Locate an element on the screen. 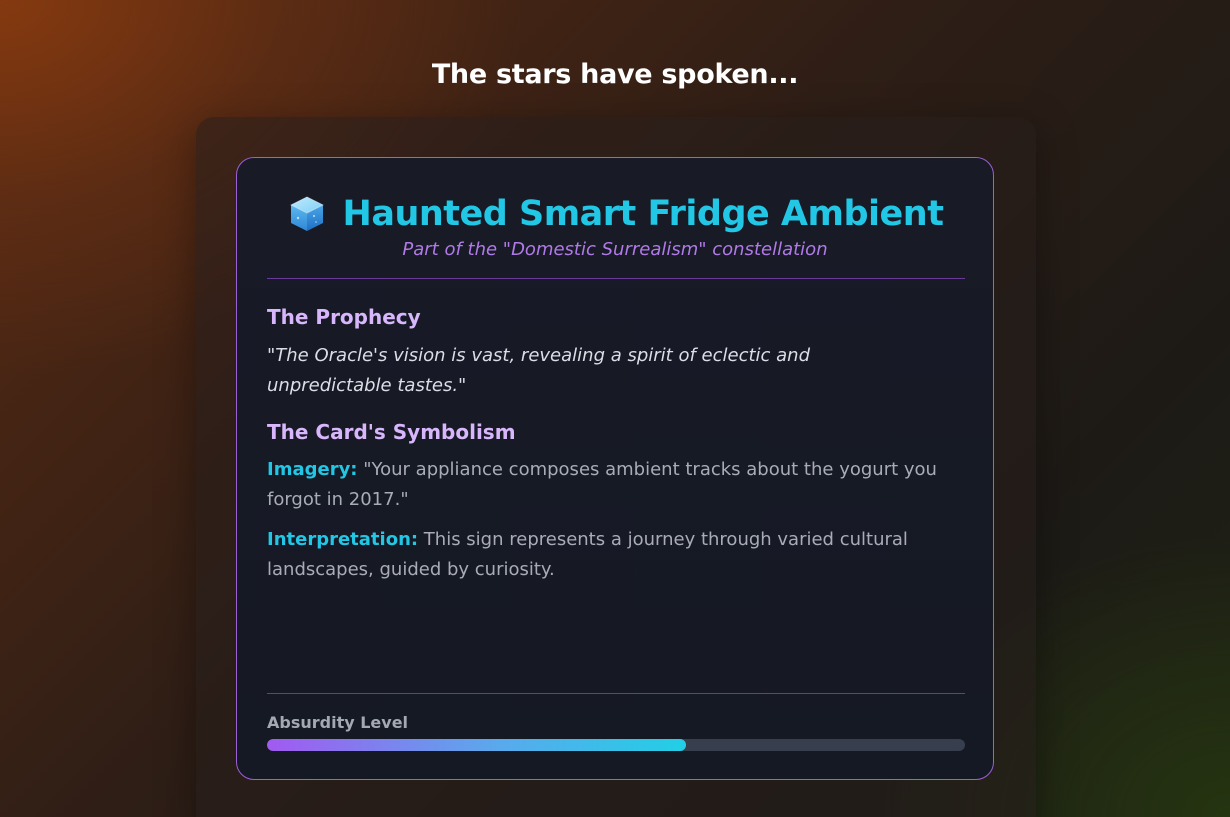 The image size is (1230, 817). card-title: Haunted Smart Fridge Ambient is located at coordinates (643, 214).